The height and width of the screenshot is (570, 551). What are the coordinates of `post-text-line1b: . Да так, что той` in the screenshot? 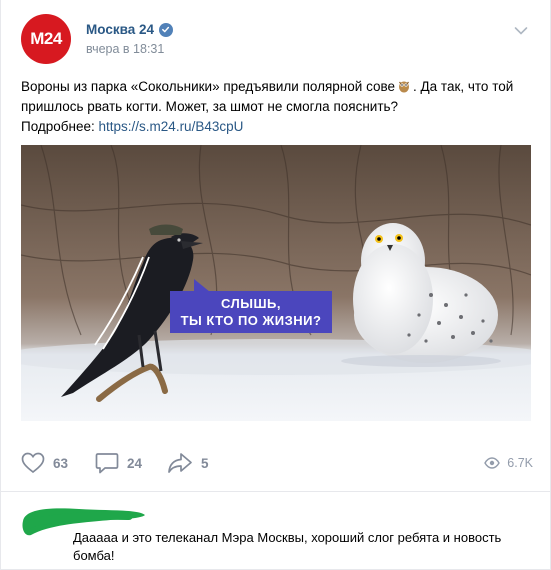 It's located at (463, 86).